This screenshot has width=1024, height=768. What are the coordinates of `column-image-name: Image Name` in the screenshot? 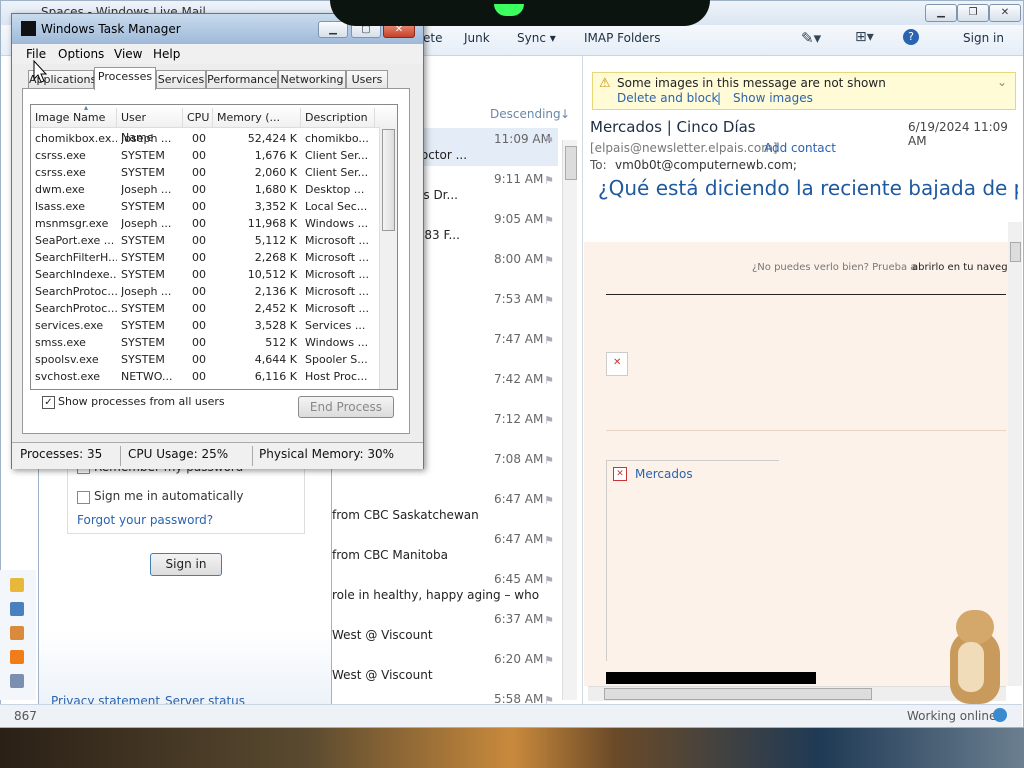 It's located at (74, 118).